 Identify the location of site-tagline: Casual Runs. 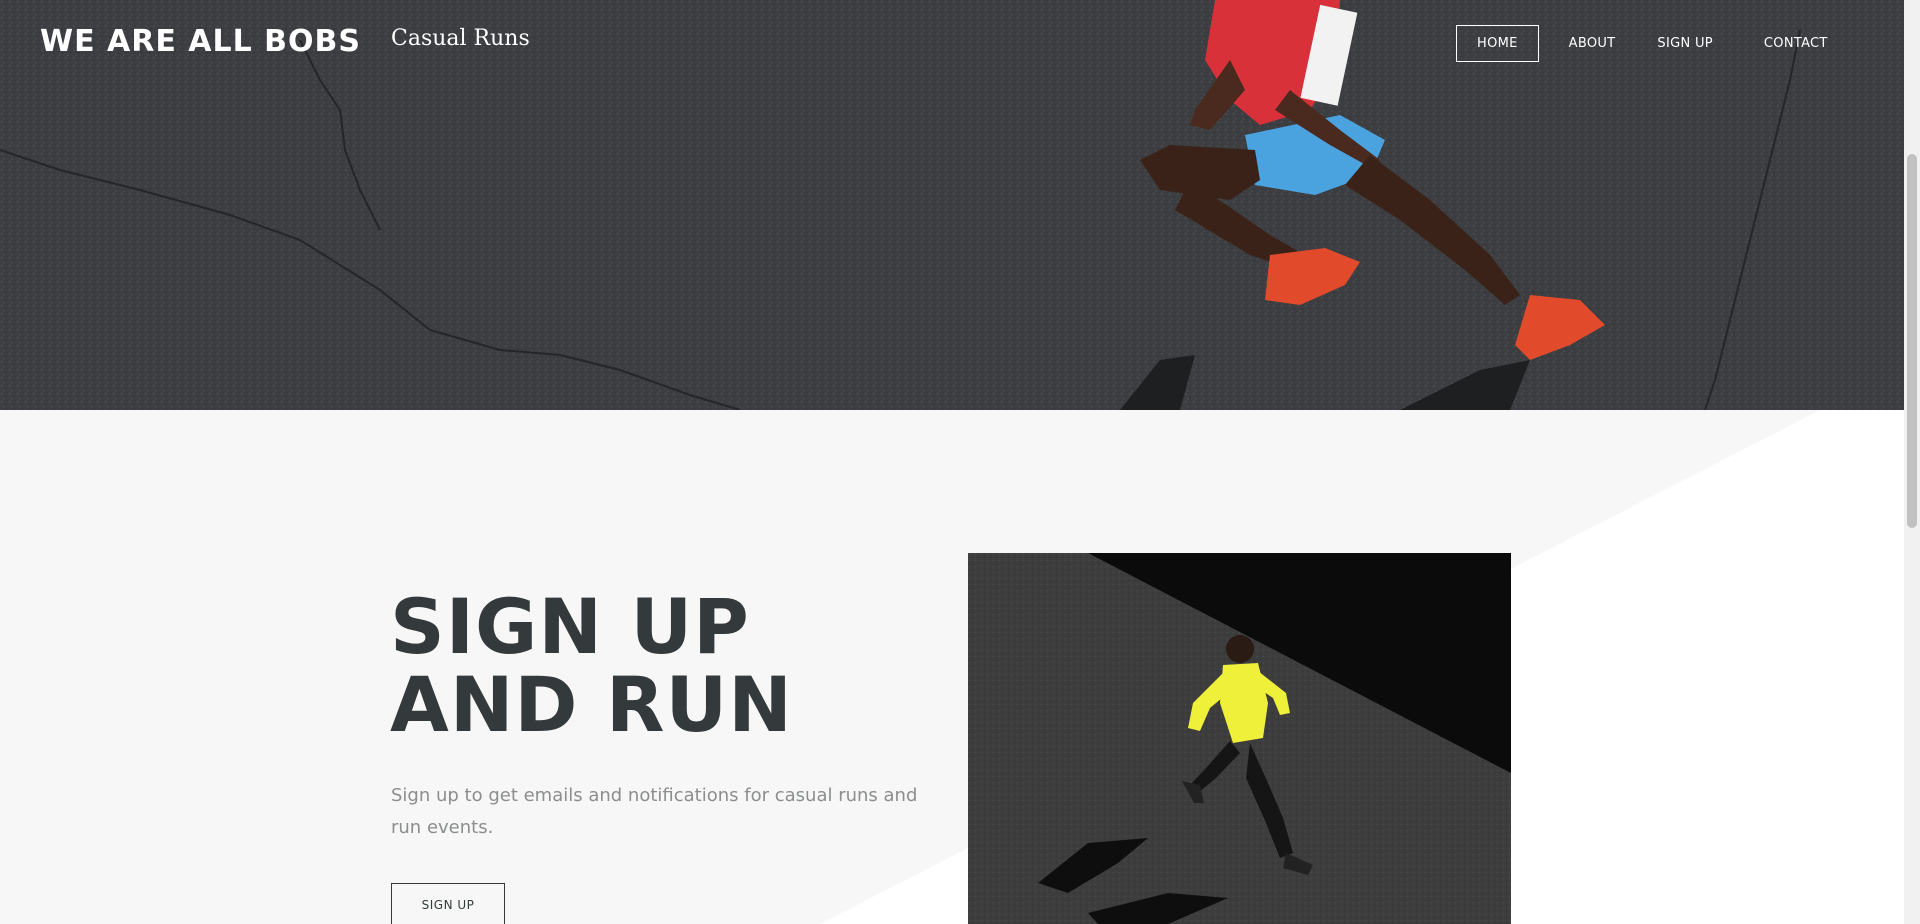
(460, 38).